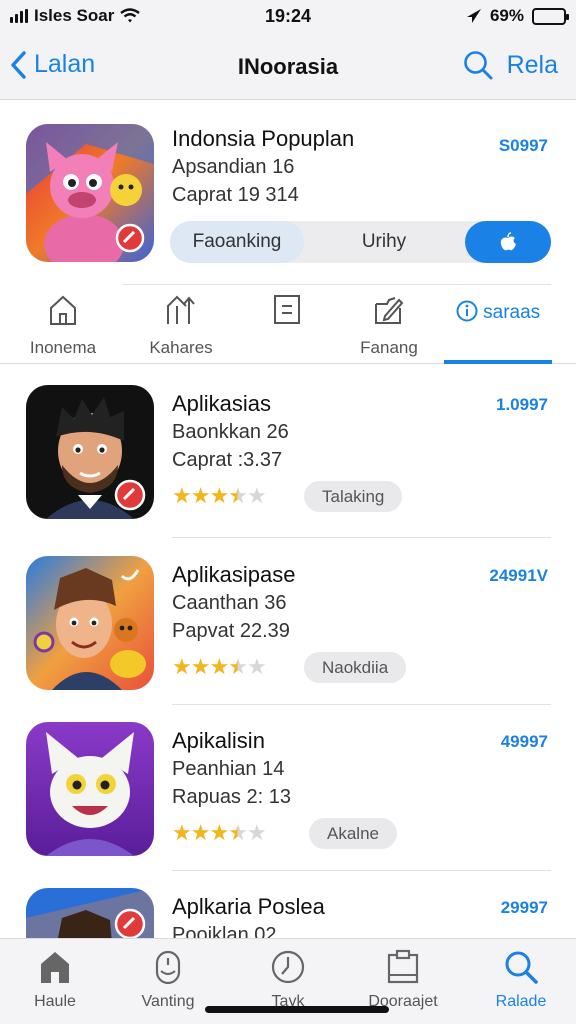 This screenshot has height=1024, width=576. Describe the element at coordinates (288, 17) in the screenshot. I see `status-bar: Isles Soar 19:24 69%` at that location.